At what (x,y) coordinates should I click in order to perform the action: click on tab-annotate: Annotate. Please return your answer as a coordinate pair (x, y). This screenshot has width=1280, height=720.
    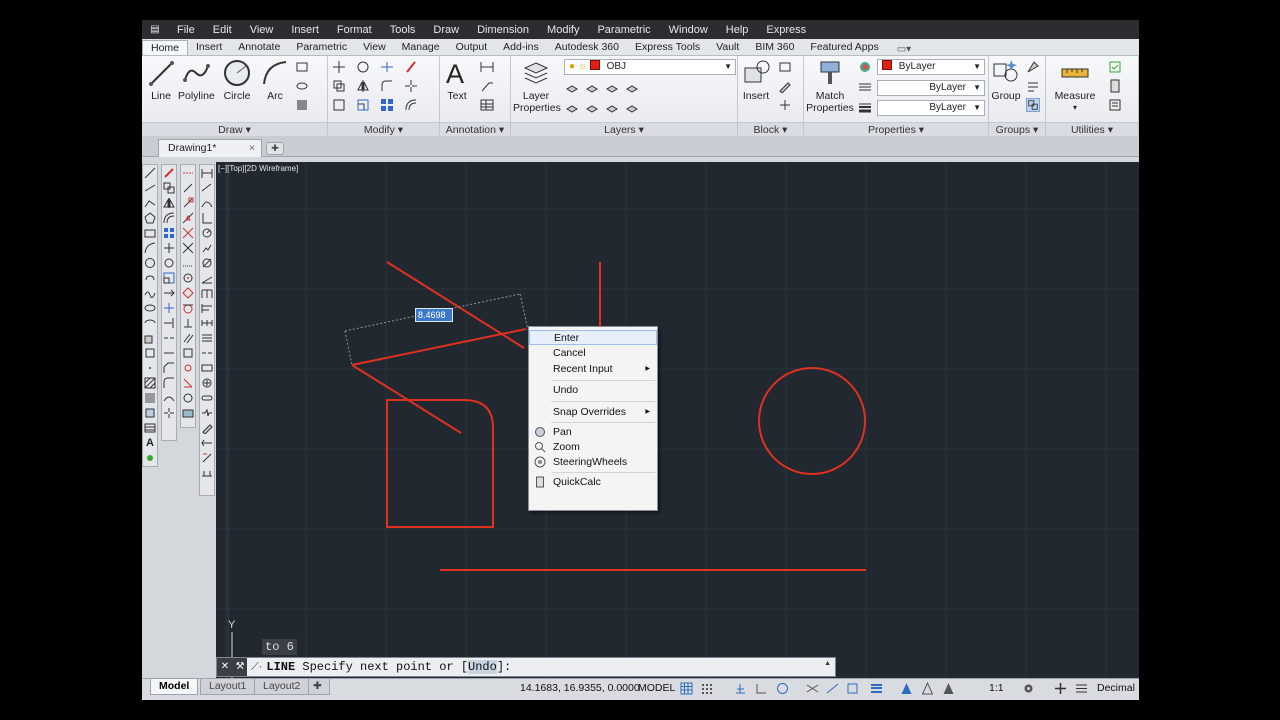
    Looking at the image, I should click on (259, 47).